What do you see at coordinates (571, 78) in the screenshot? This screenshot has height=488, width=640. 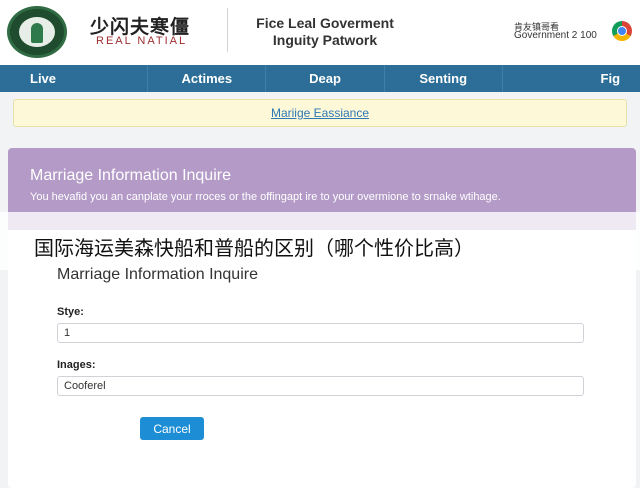 I see `nav-item-fig: Fig` at bounding box center [571, 78].